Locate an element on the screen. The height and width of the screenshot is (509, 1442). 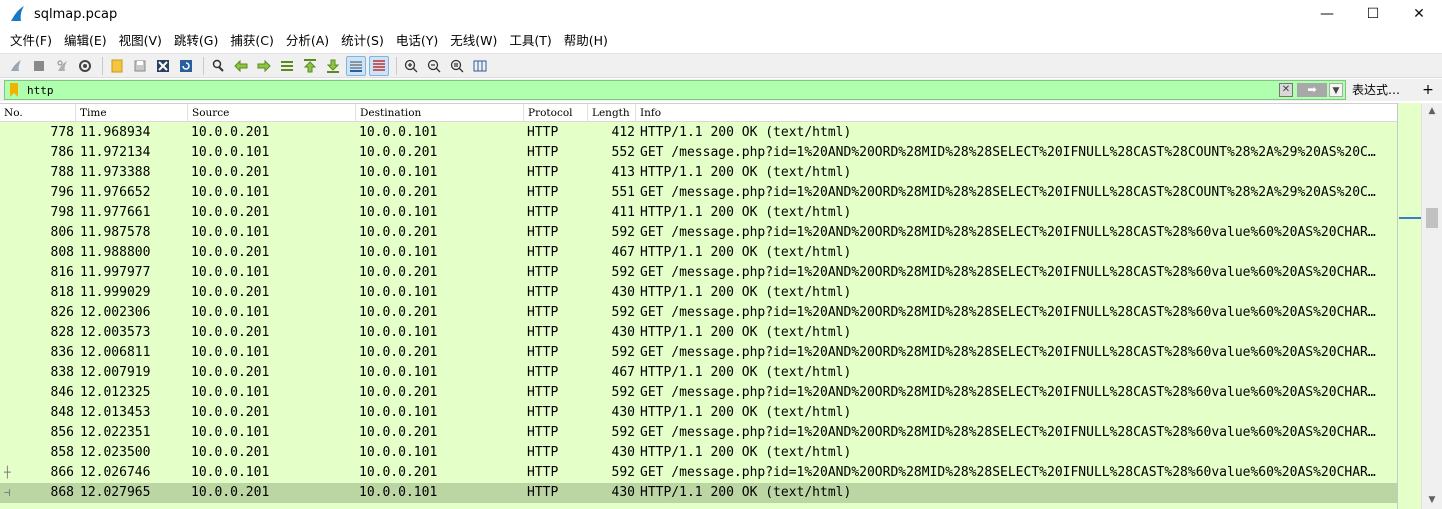
zoom-in-icon is located at coordinates (411, 66).